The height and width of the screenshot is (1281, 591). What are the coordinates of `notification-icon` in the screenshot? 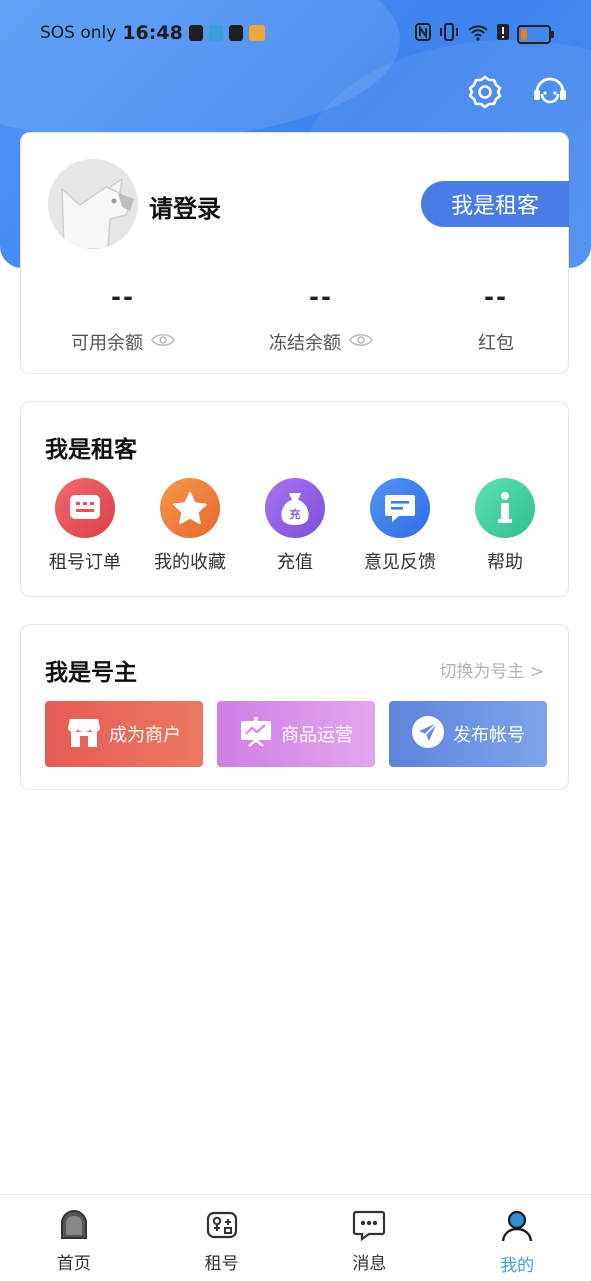 It's located at (195, 33).